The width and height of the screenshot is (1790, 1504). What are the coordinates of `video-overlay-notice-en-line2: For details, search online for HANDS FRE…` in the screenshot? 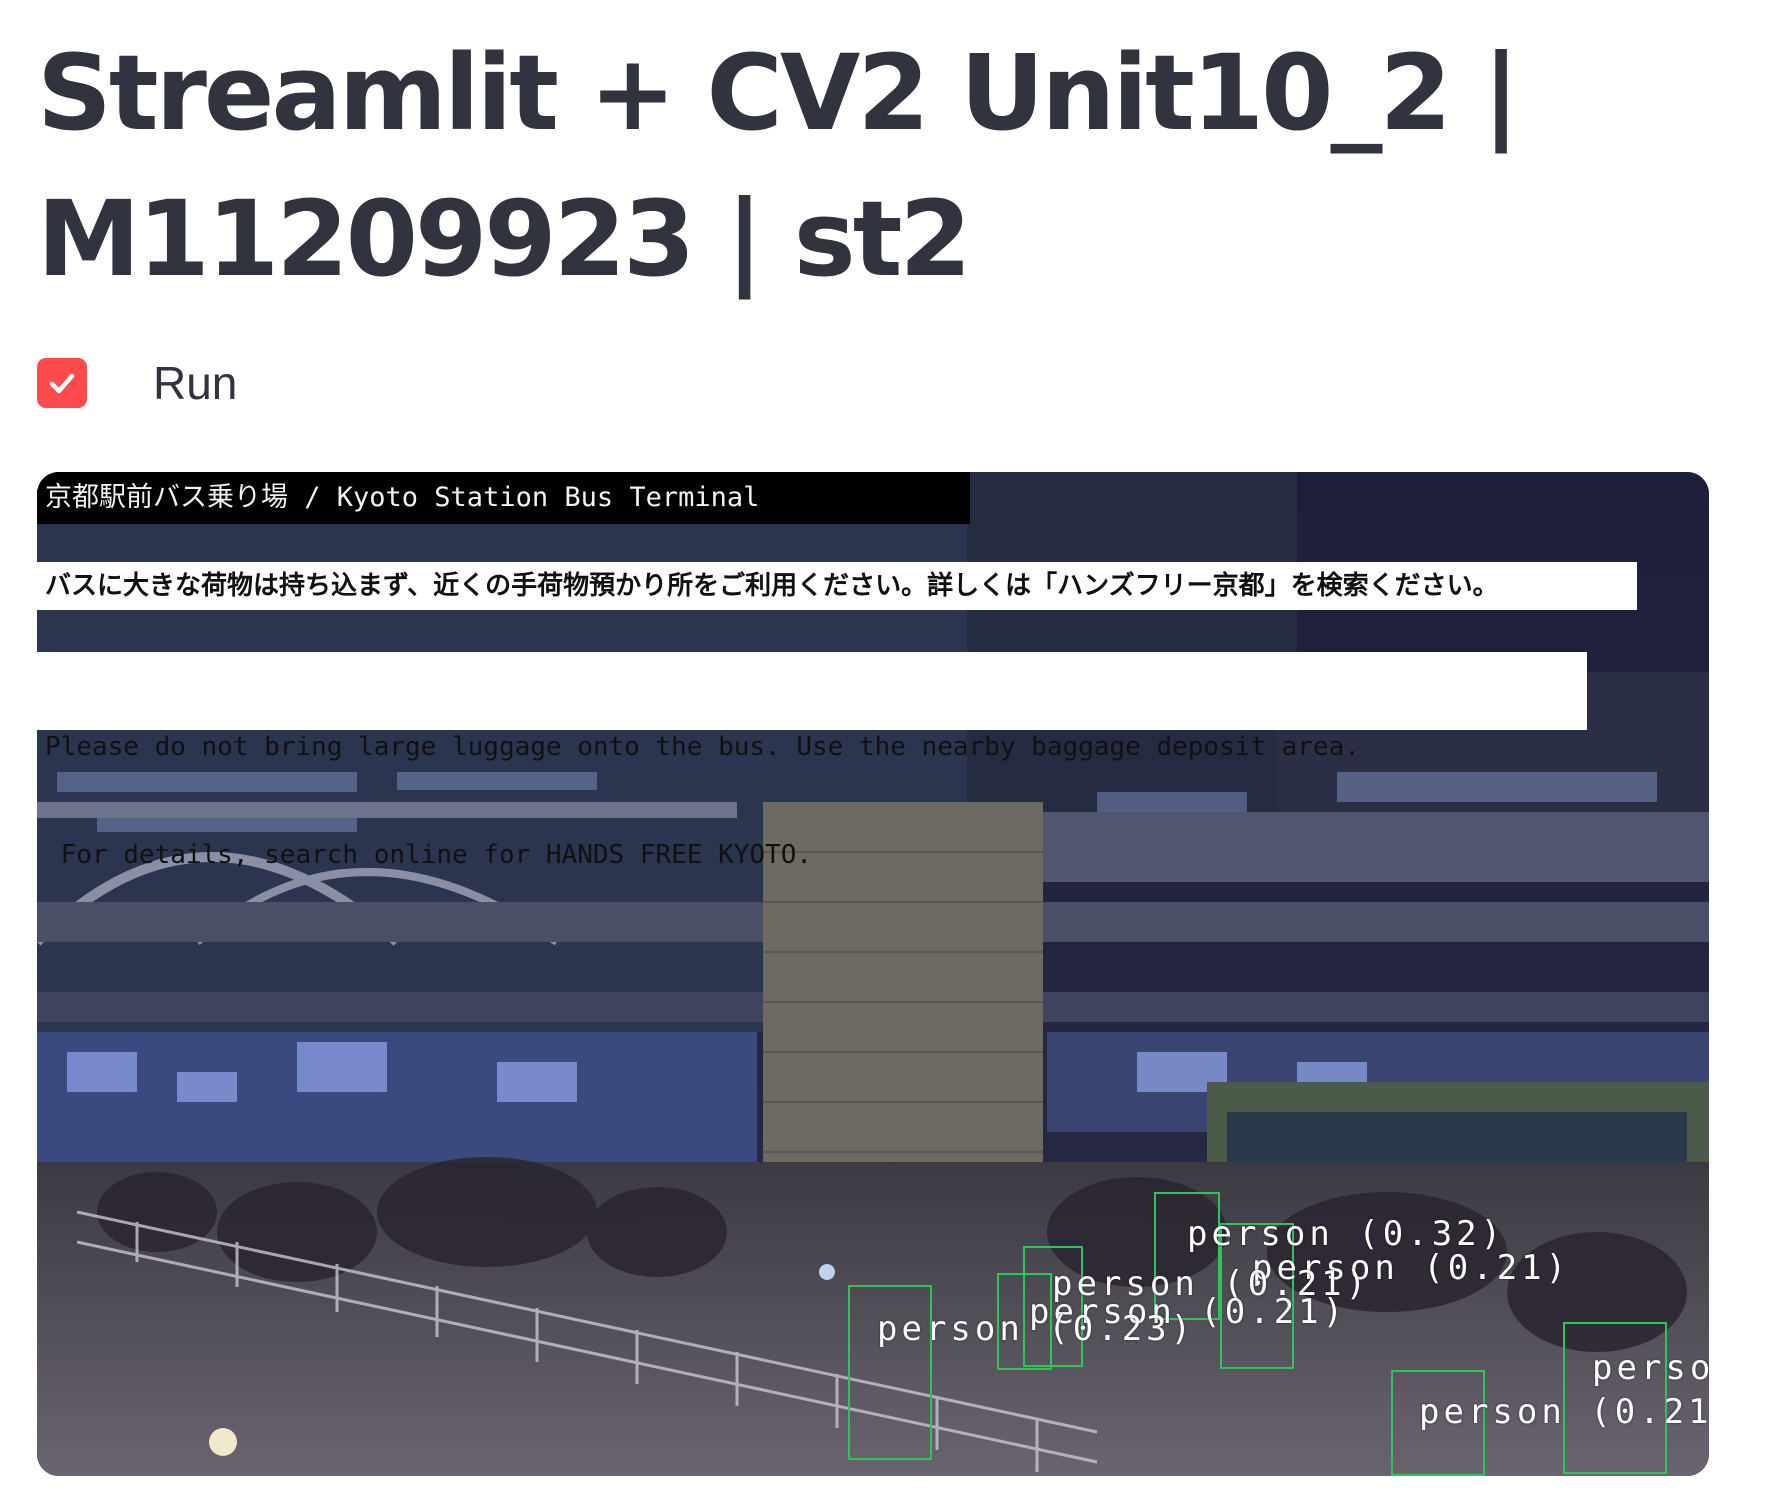 It's located at (429, 855).